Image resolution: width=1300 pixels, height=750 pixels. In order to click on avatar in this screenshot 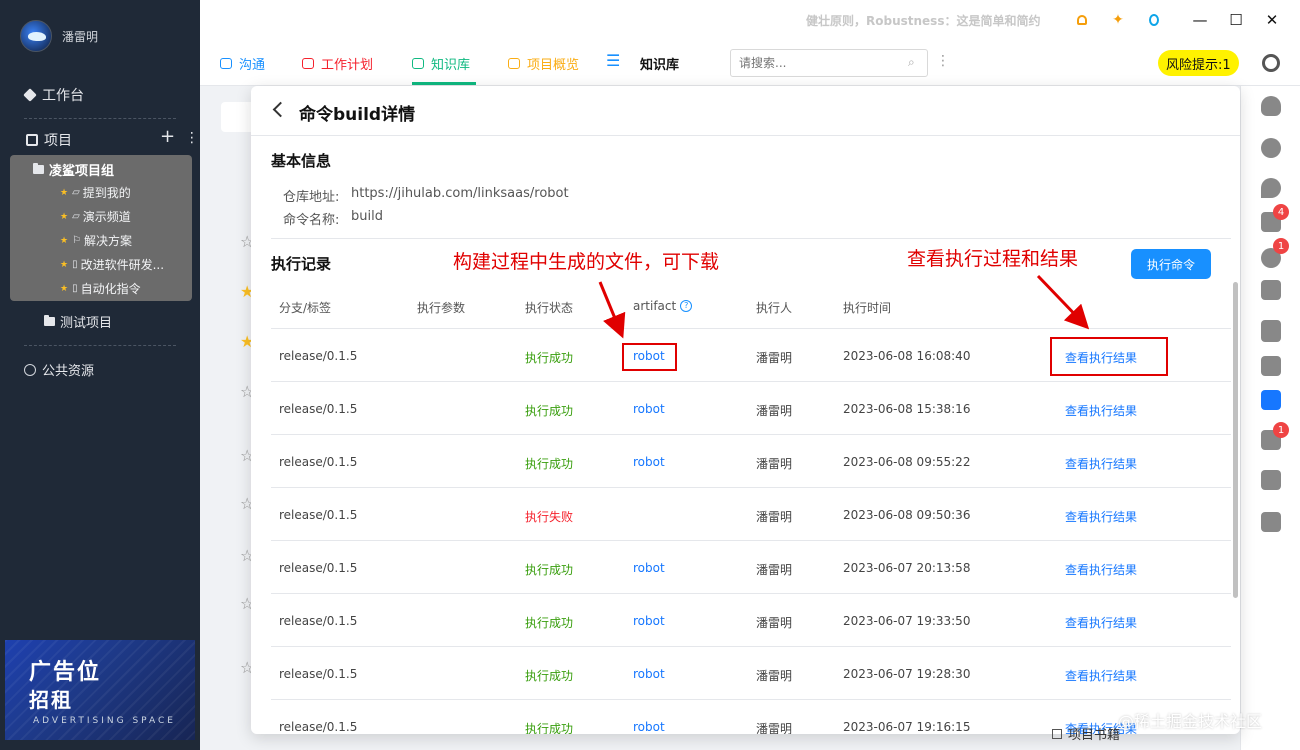, I will do `click(36, 36)`.